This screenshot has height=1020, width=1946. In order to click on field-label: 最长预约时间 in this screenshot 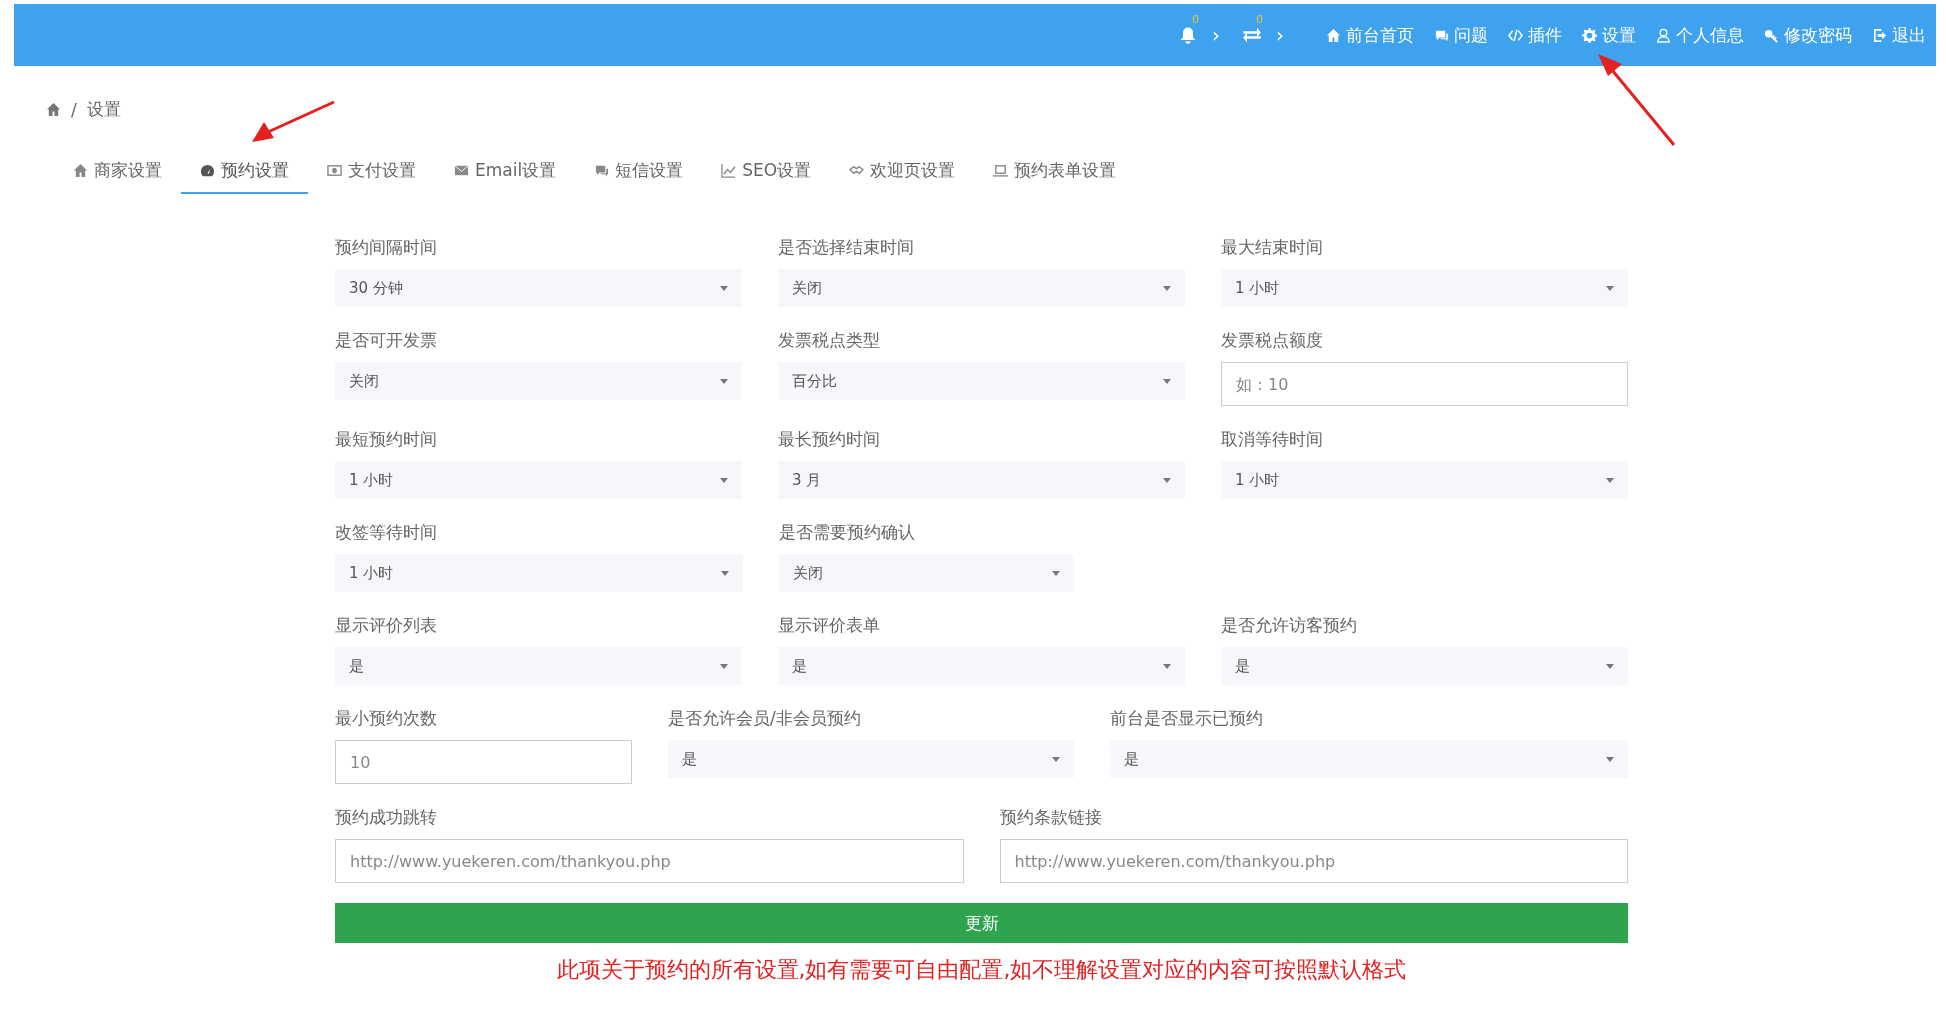, I will do `click(829, 439)`.